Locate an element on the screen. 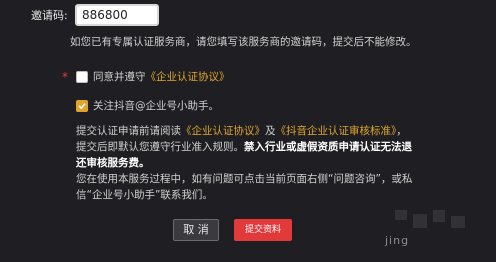 This screenshot has width=496, height=262. notice-text: 提交认证申请前请阅读 is located at coordinates (128, 131).